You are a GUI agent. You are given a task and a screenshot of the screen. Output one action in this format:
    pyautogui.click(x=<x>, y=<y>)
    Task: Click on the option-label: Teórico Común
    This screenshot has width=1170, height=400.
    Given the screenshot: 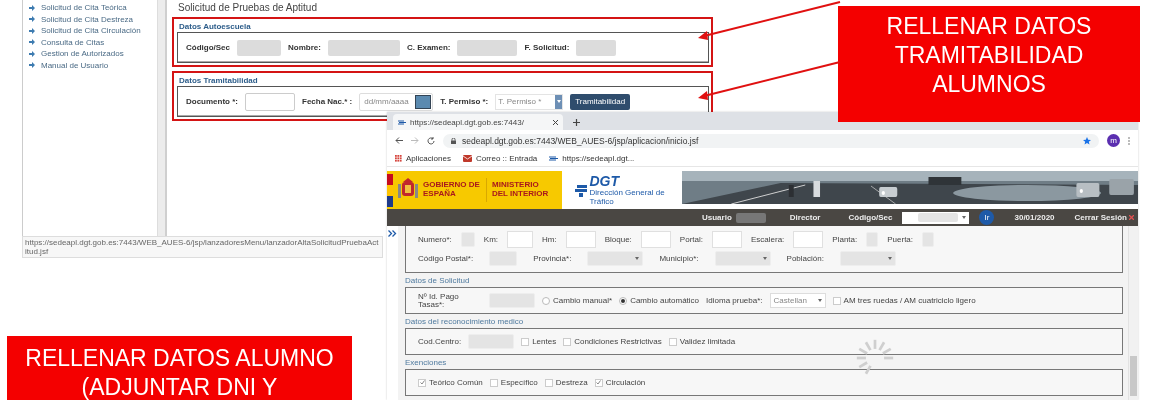 What is the action you would take?
    pyautogui.click(x=456, y=382)
    